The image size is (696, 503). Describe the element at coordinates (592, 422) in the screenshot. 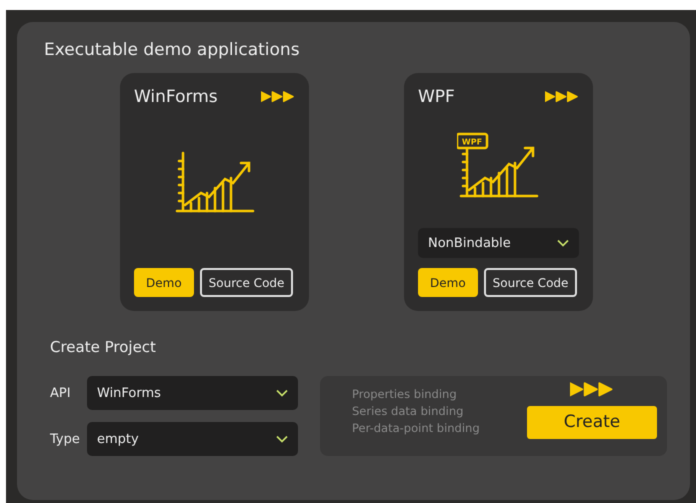

I see `create-button: Create` at that location.